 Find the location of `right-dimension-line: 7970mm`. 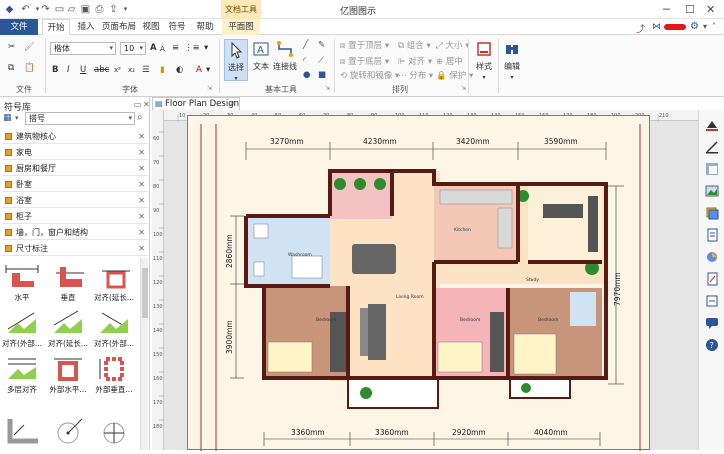

right-dimension-line: 7970mm is located at coordinates (616, 285).